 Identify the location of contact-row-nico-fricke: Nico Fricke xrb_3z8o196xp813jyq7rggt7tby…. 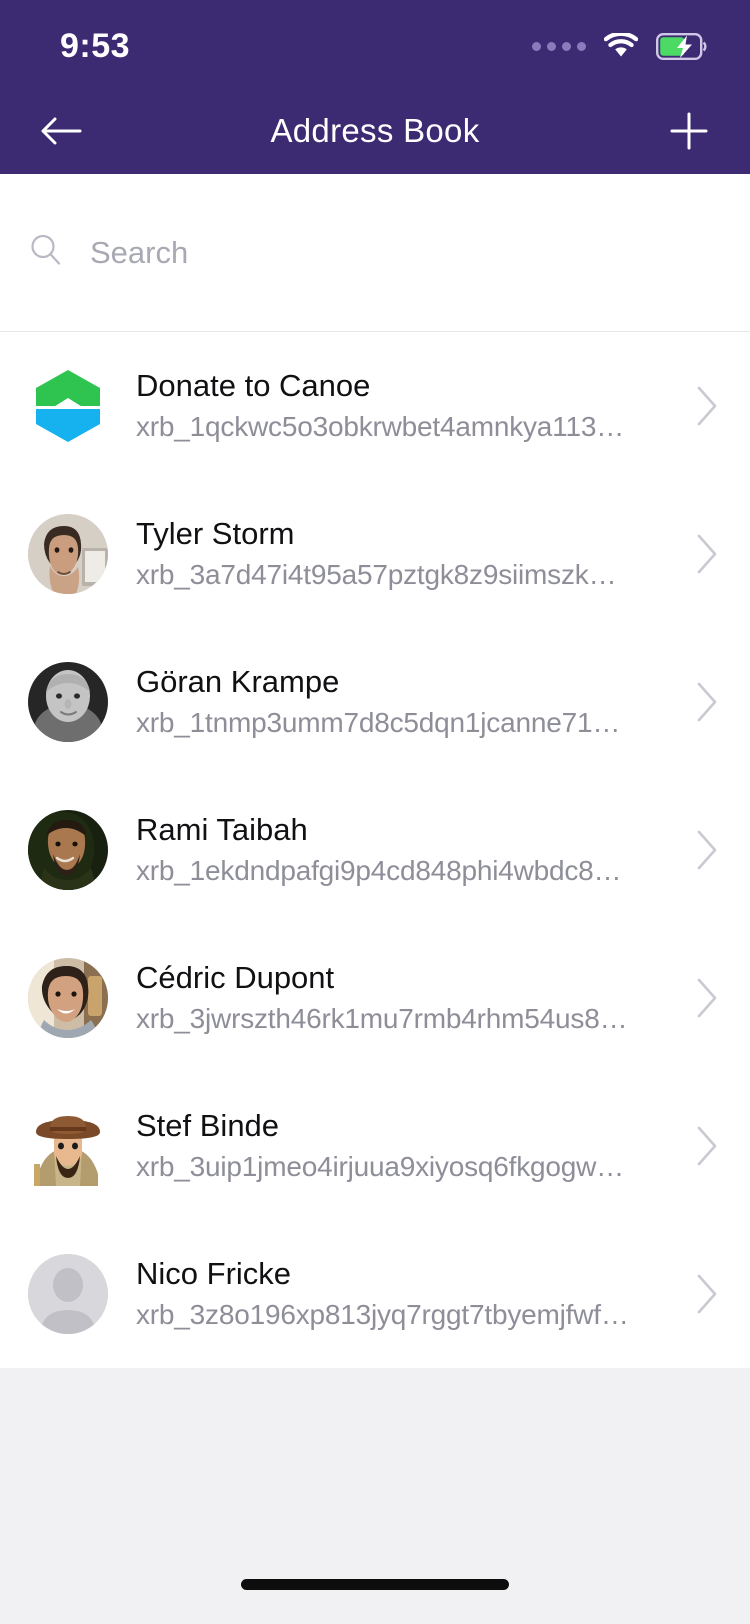
(375, 1294).